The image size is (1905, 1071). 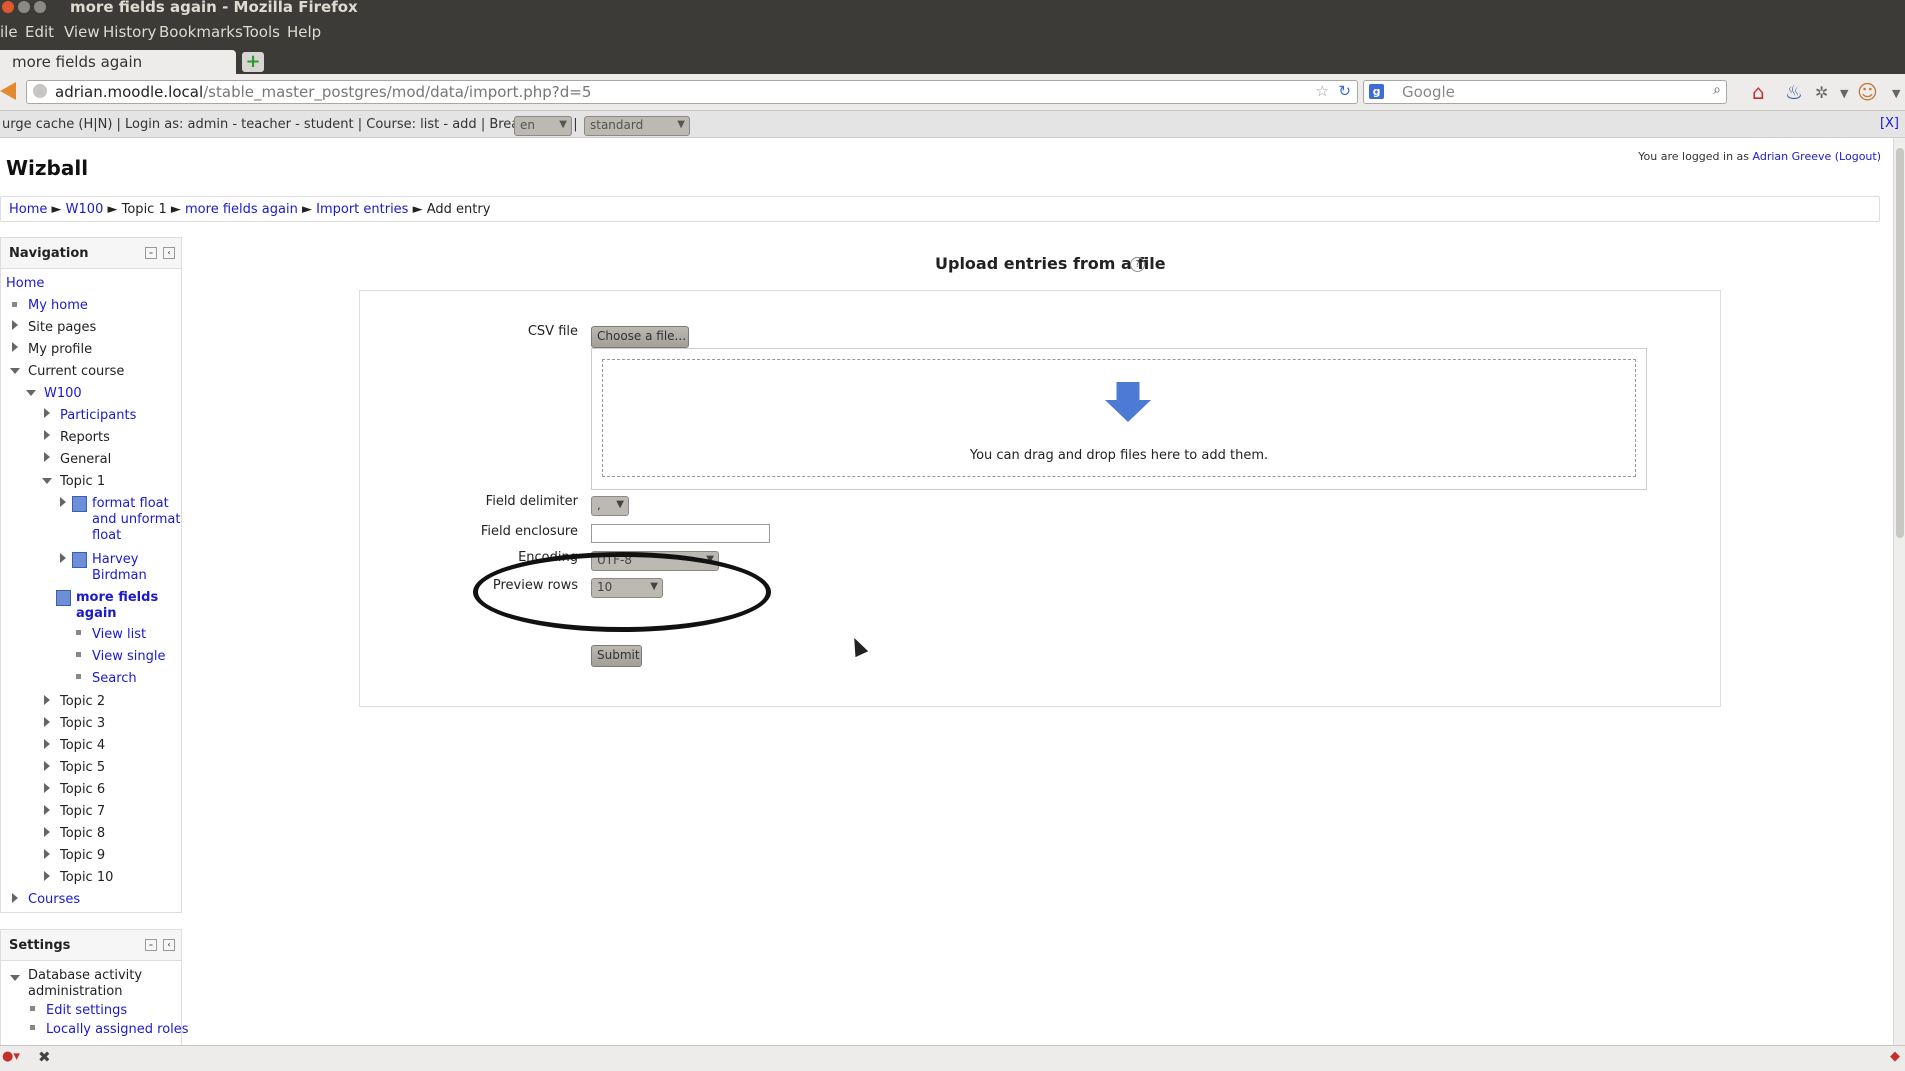 What do you see at coordinates (1867, 92) in the screenshot?
I see `profile-face-icon: ☺` at bounding box center [1867, 92].